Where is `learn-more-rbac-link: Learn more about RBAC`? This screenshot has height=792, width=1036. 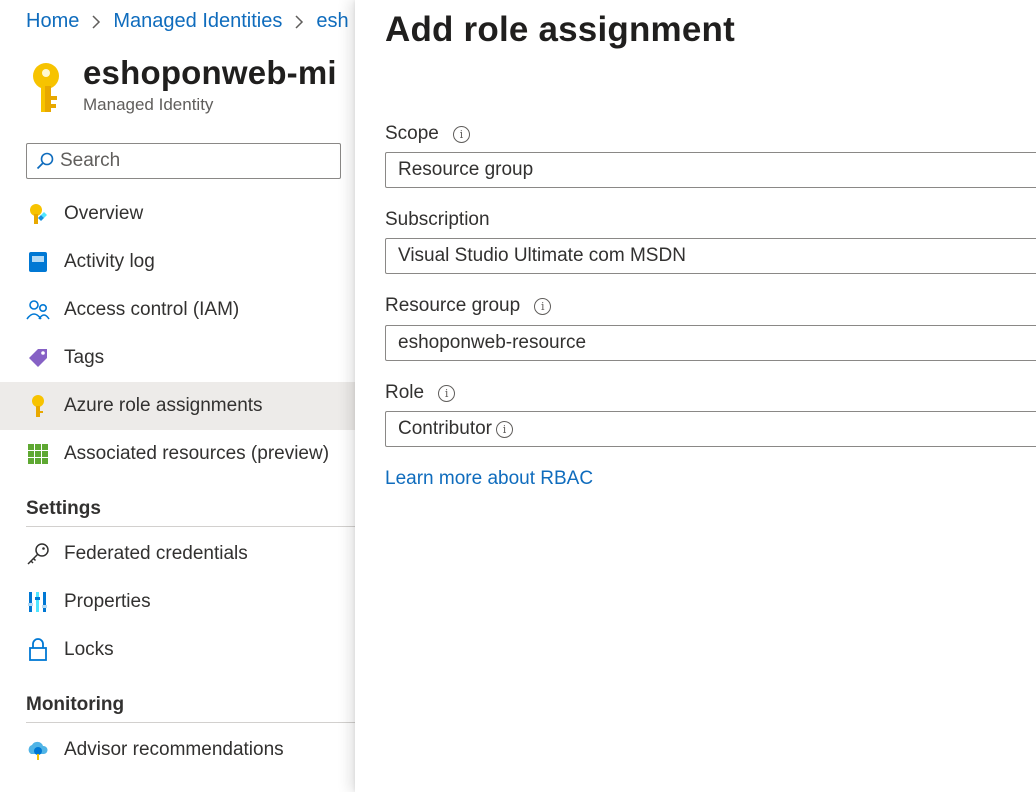 learn-more-rbac-link: Learn more about RBAC is located at coordinates (489, 479).